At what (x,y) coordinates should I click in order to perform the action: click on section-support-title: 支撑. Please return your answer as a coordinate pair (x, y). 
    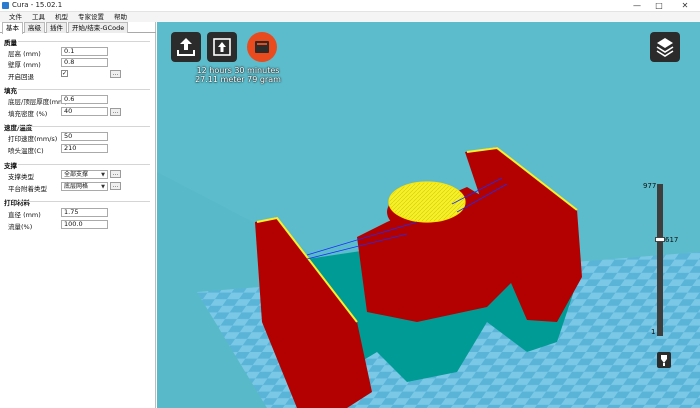
    Looking at the image, I should click on (10, 166).